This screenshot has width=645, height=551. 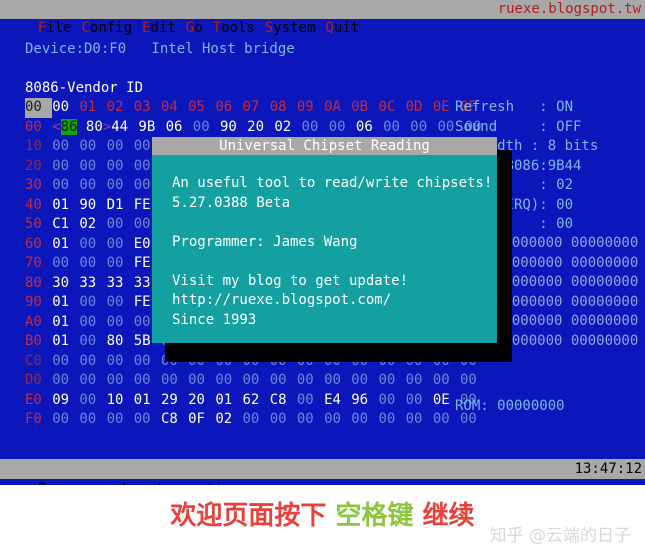 I want to click on hex-byte: 96, so click(x=364, y=401).